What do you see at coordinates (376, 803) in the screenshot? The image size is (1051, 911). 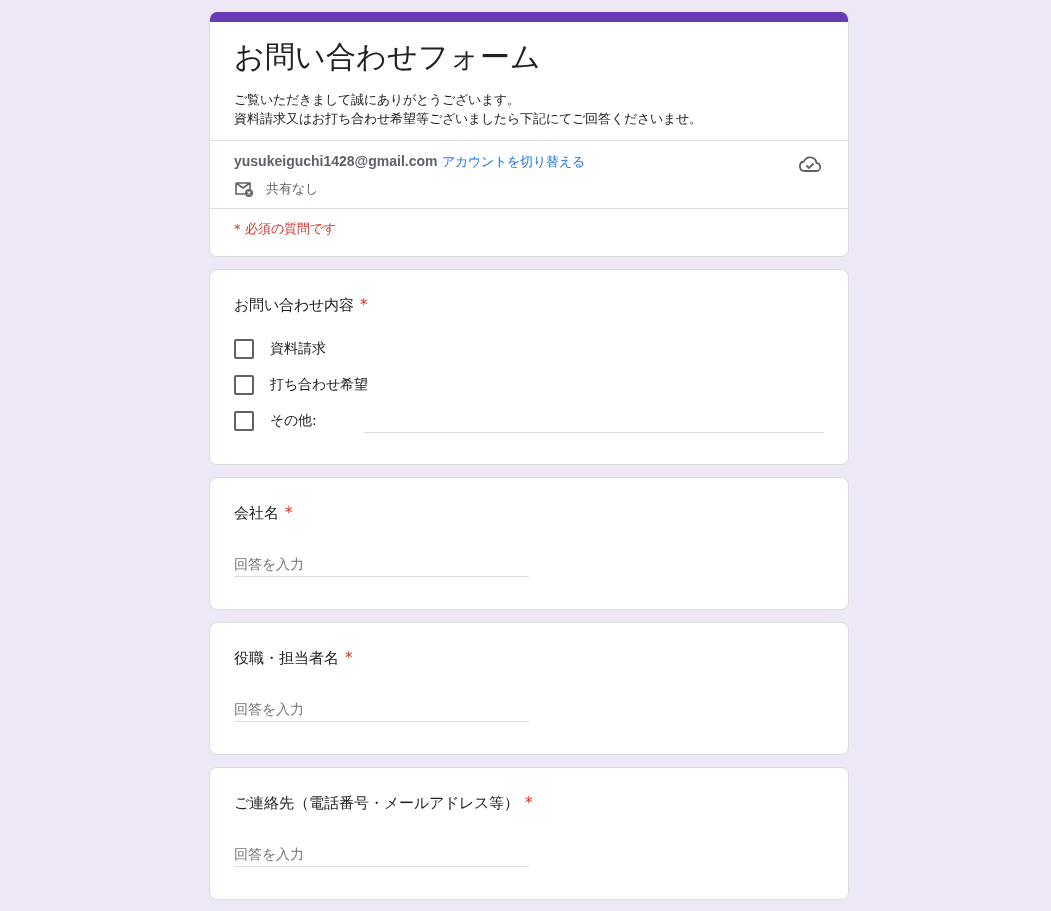 I see `question-title: ご連絡先（電話番号・メールアドレス等）` at bounding box center [376, 803].